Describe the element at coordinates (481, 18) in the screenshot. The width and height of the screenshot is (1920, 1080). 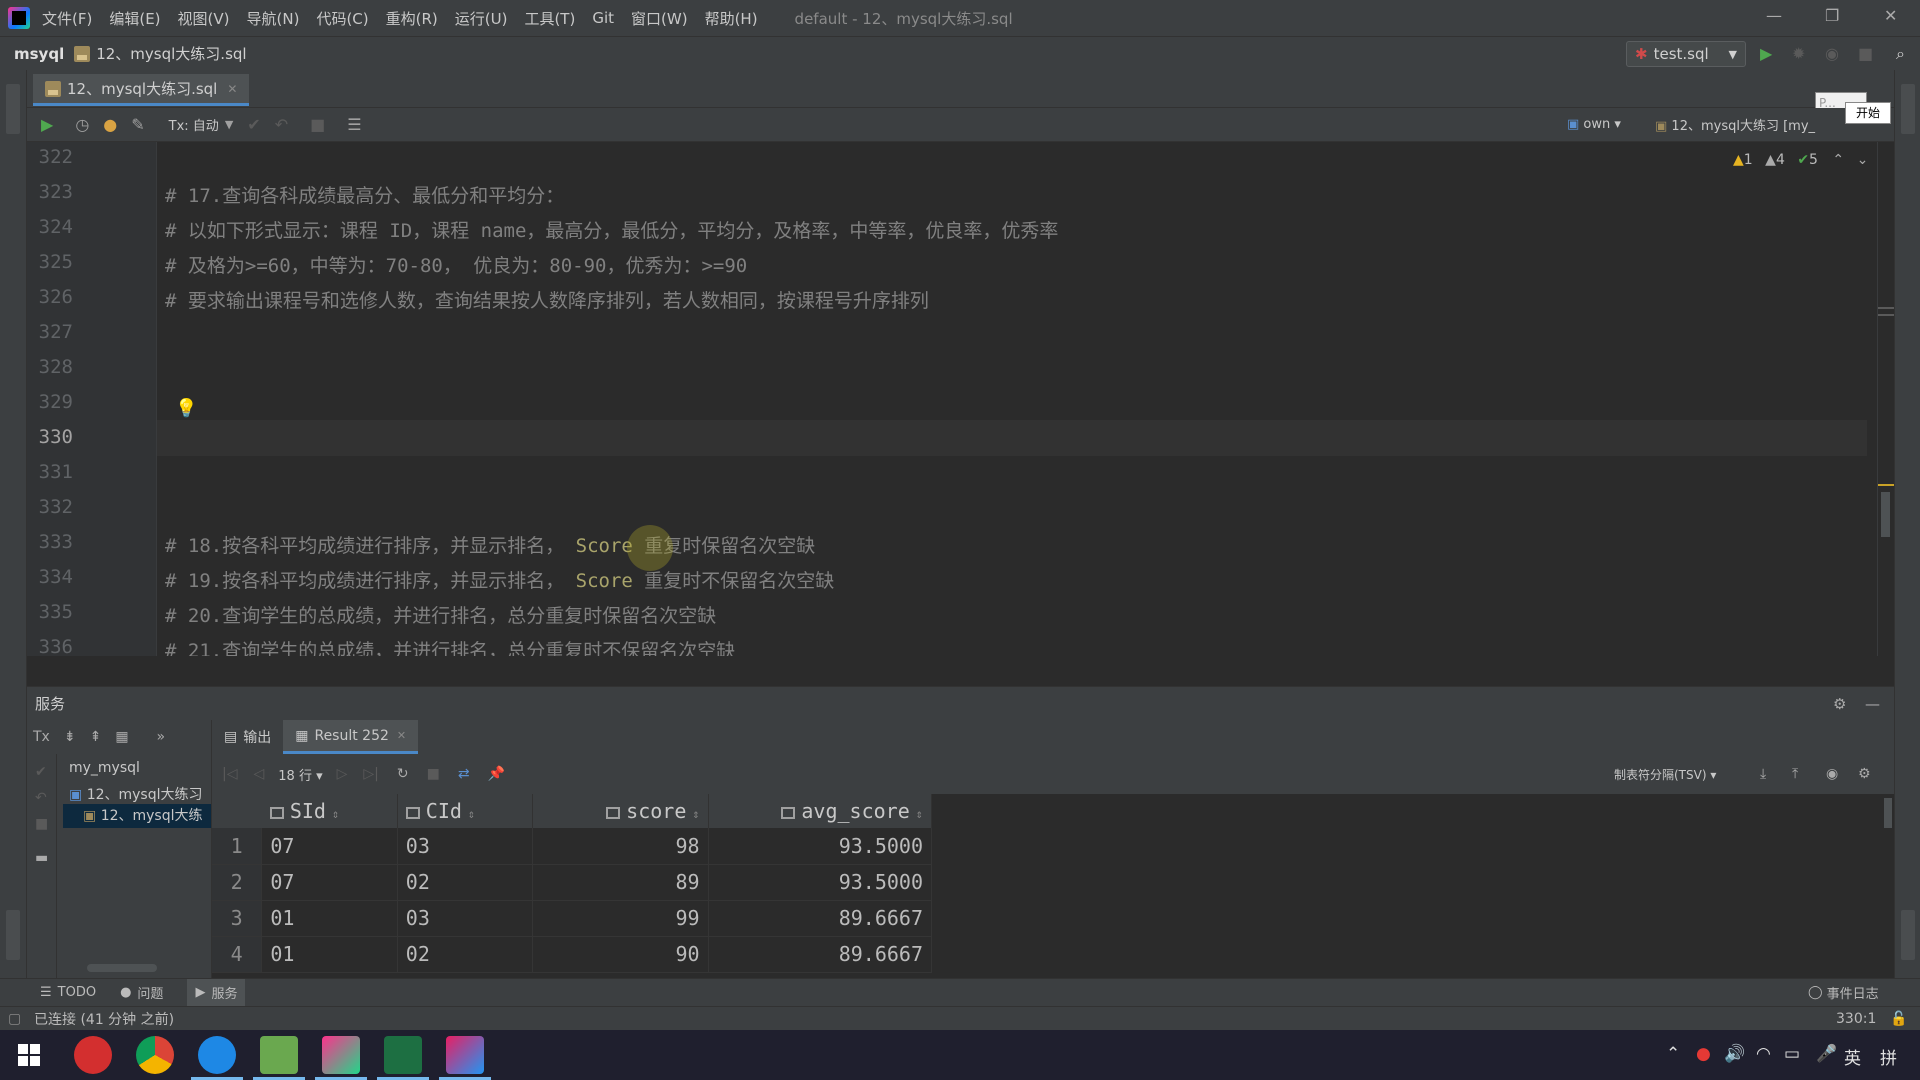
I see `menu-run: 运行(U)` at that location.